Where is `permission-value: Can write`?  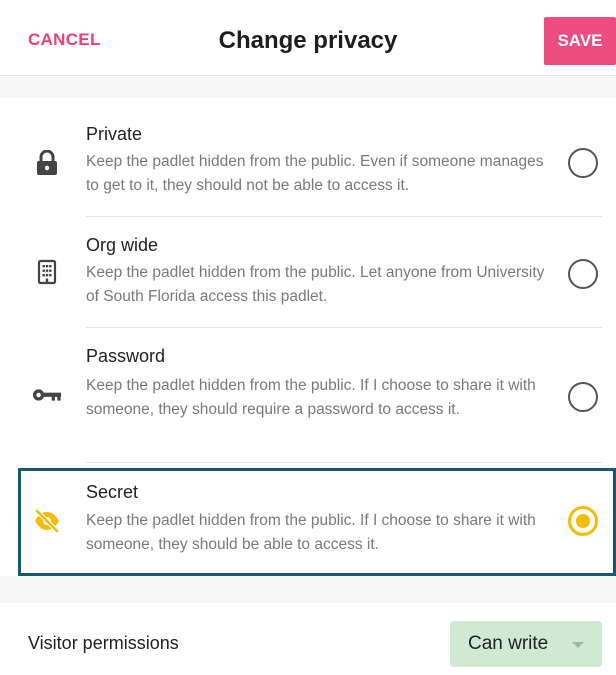
permission-value: Can write is located at coordinates (508, 643).